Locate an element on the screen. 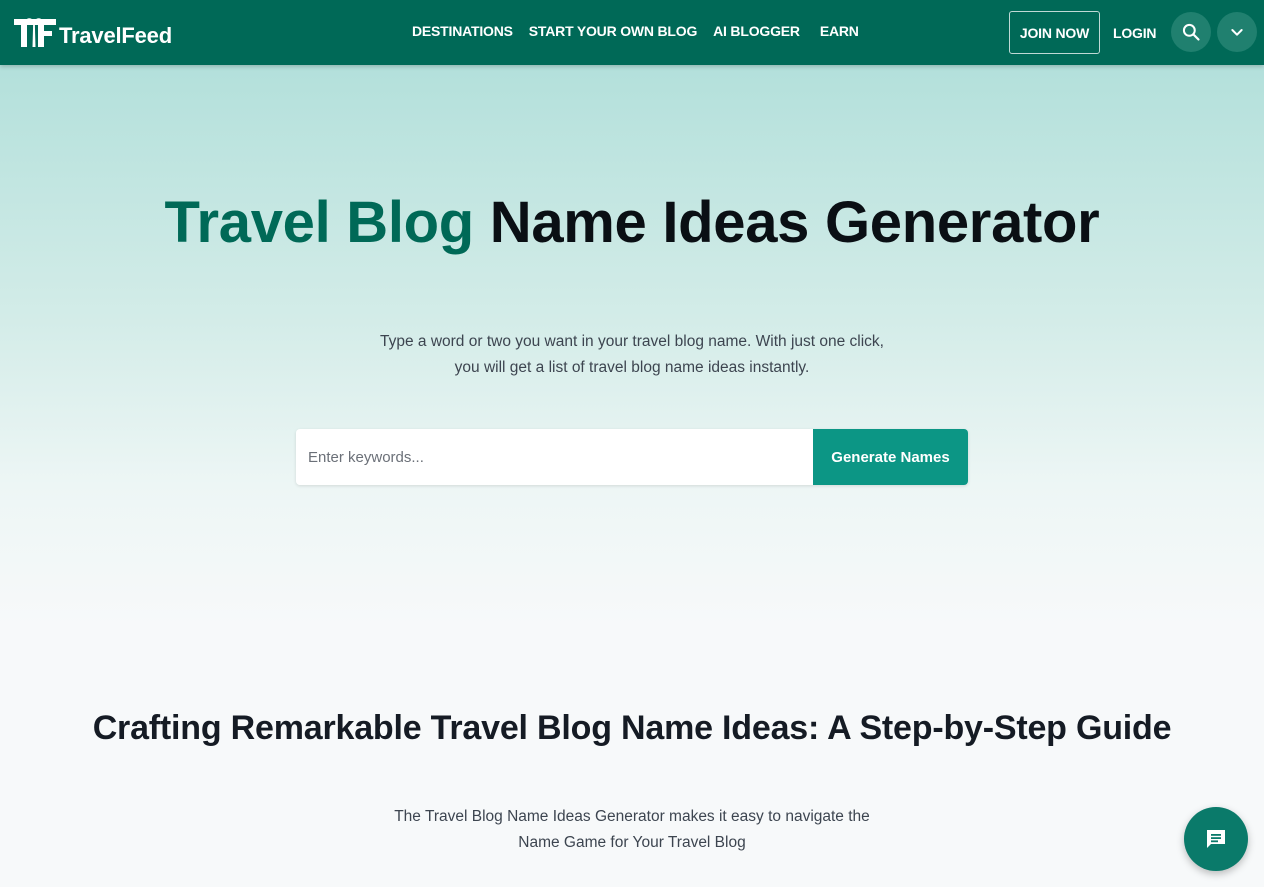 This screenshot has width=1264, height=887. page-title-rest: Name Ideas Generator is located at coordinates (794, 222).